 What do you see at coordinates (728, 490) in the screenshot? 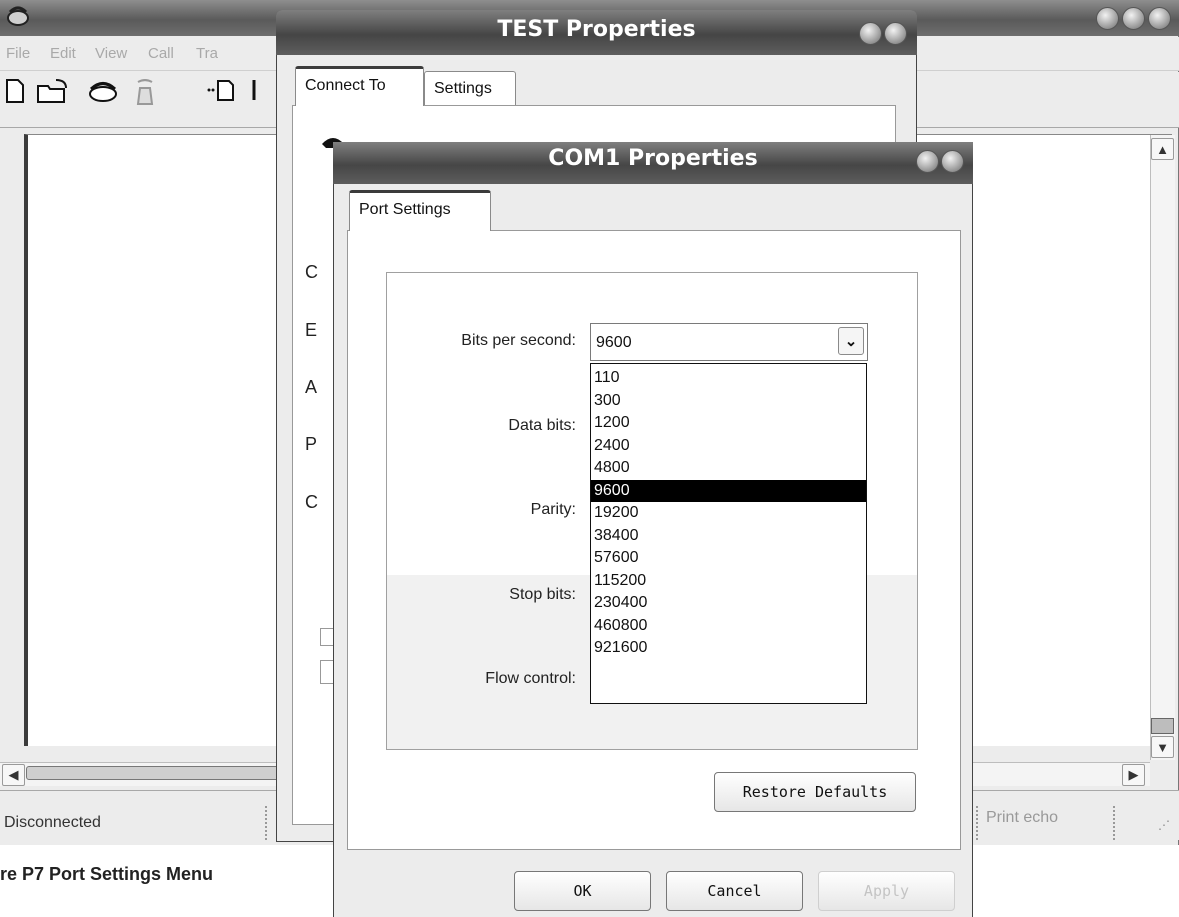
I see `dropdown-option: 9600` at bounding box center [728, 490].